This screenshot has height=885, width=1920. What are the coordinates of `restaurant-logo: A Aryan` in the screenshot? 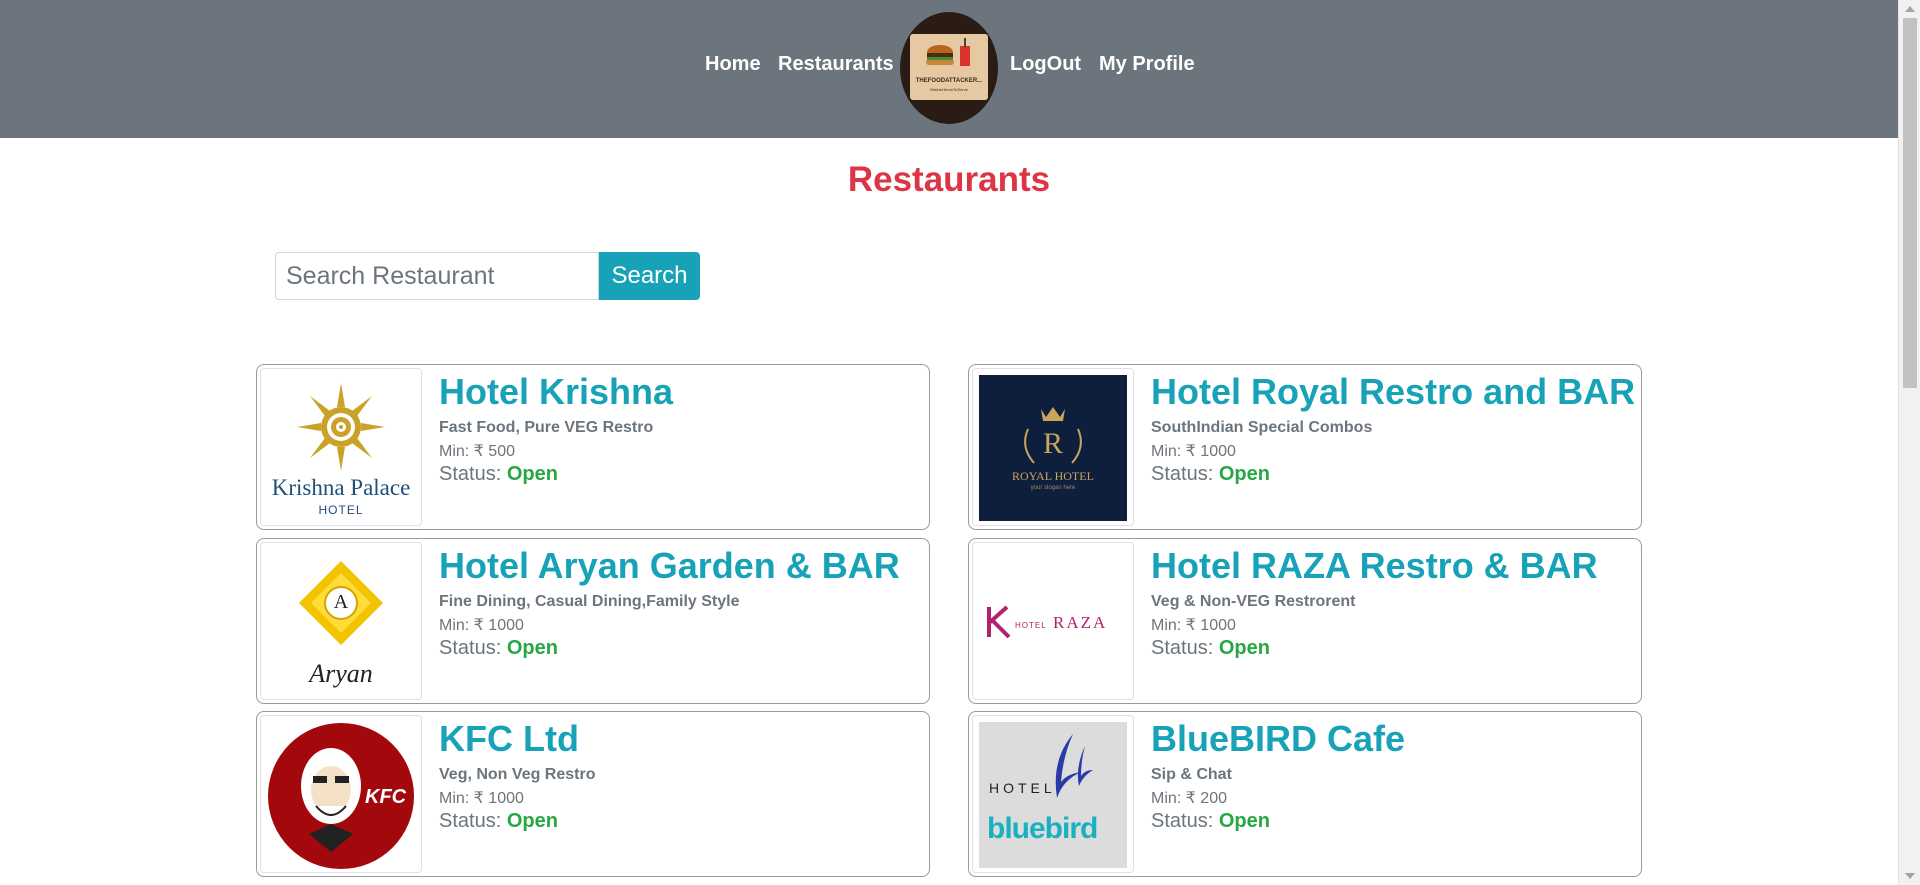 It's located at (341, 621).